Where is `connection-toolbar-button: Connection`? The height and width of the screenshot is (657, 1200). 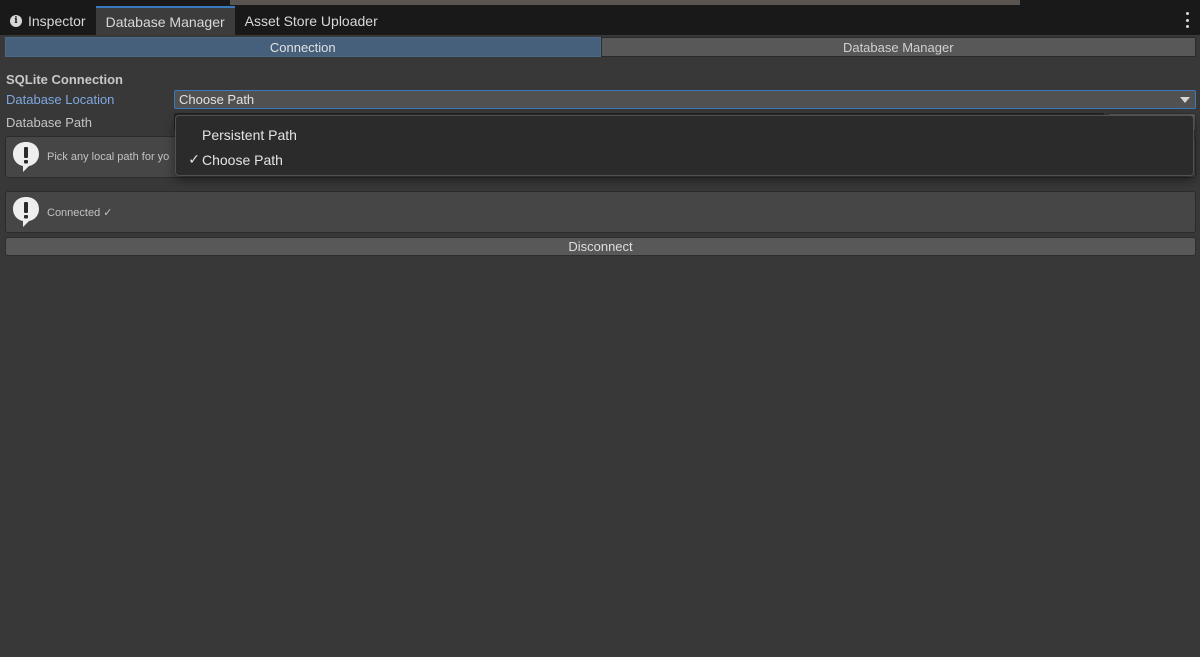 connection-toolbar-button: Connection is located at coordinates (303, 47).